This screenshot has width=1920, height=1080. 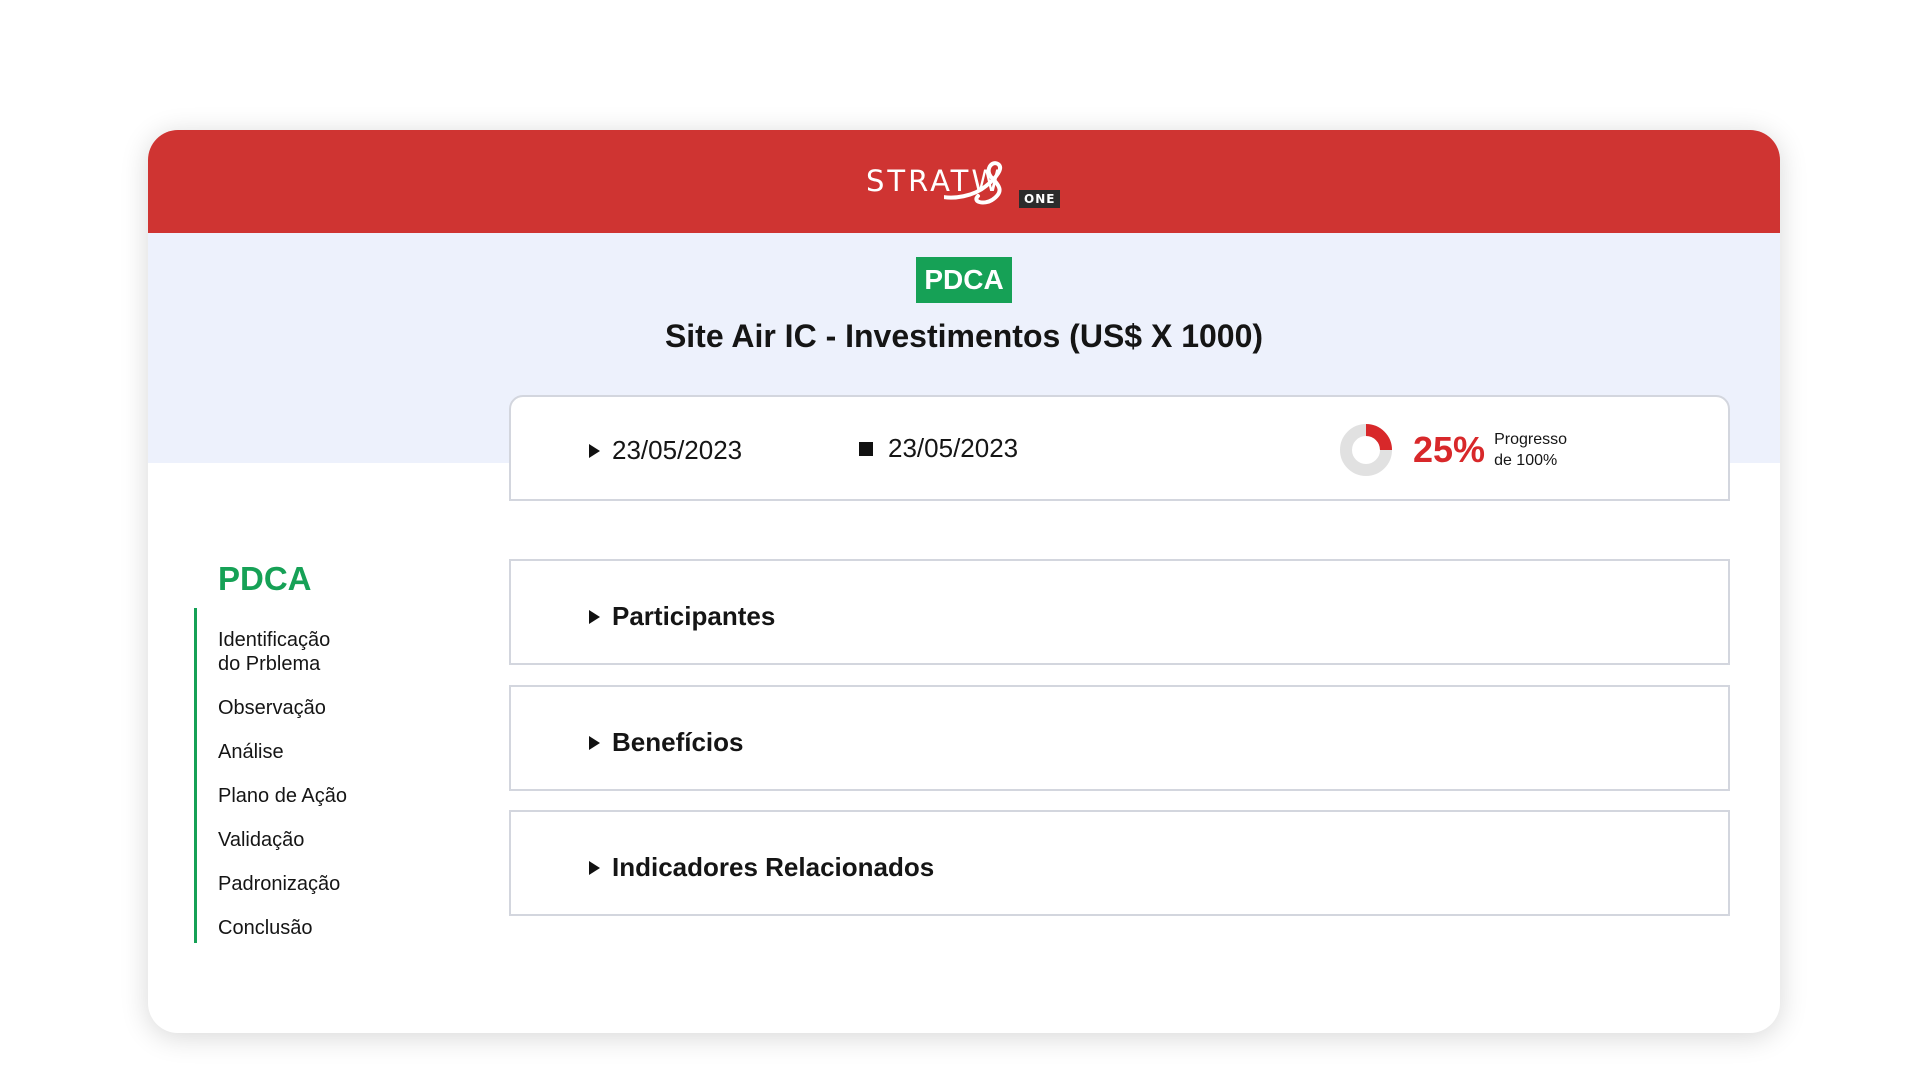 What do you see at coordinates (1119, 612) in the screenshot?
I see `section-participantes: Participantes` at bounding box center [1119, 612].